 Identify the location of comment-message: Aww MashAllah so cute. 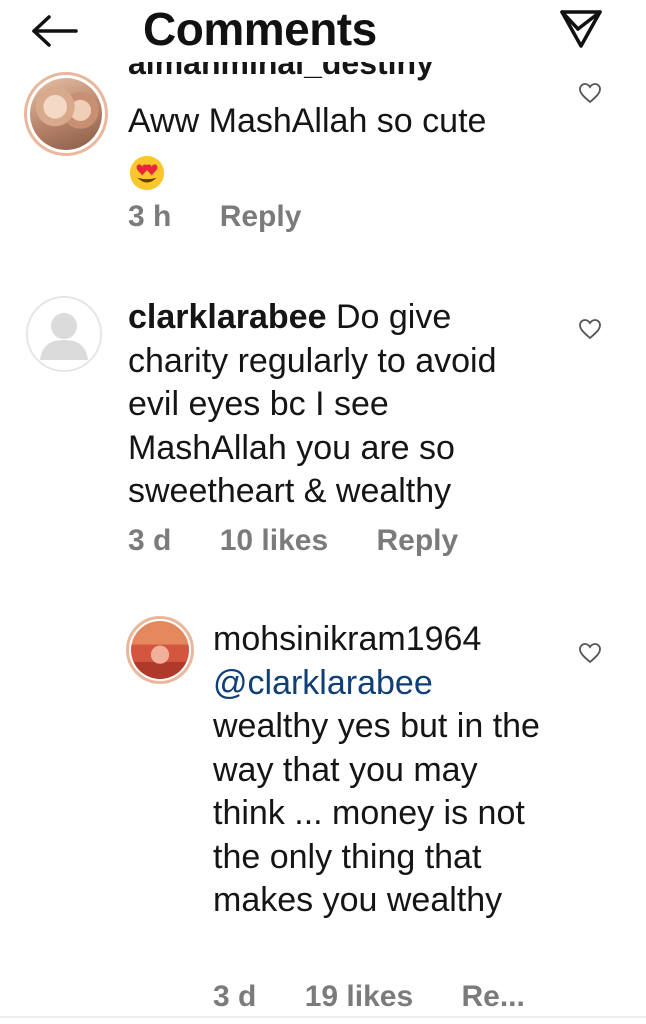
(307, 121).